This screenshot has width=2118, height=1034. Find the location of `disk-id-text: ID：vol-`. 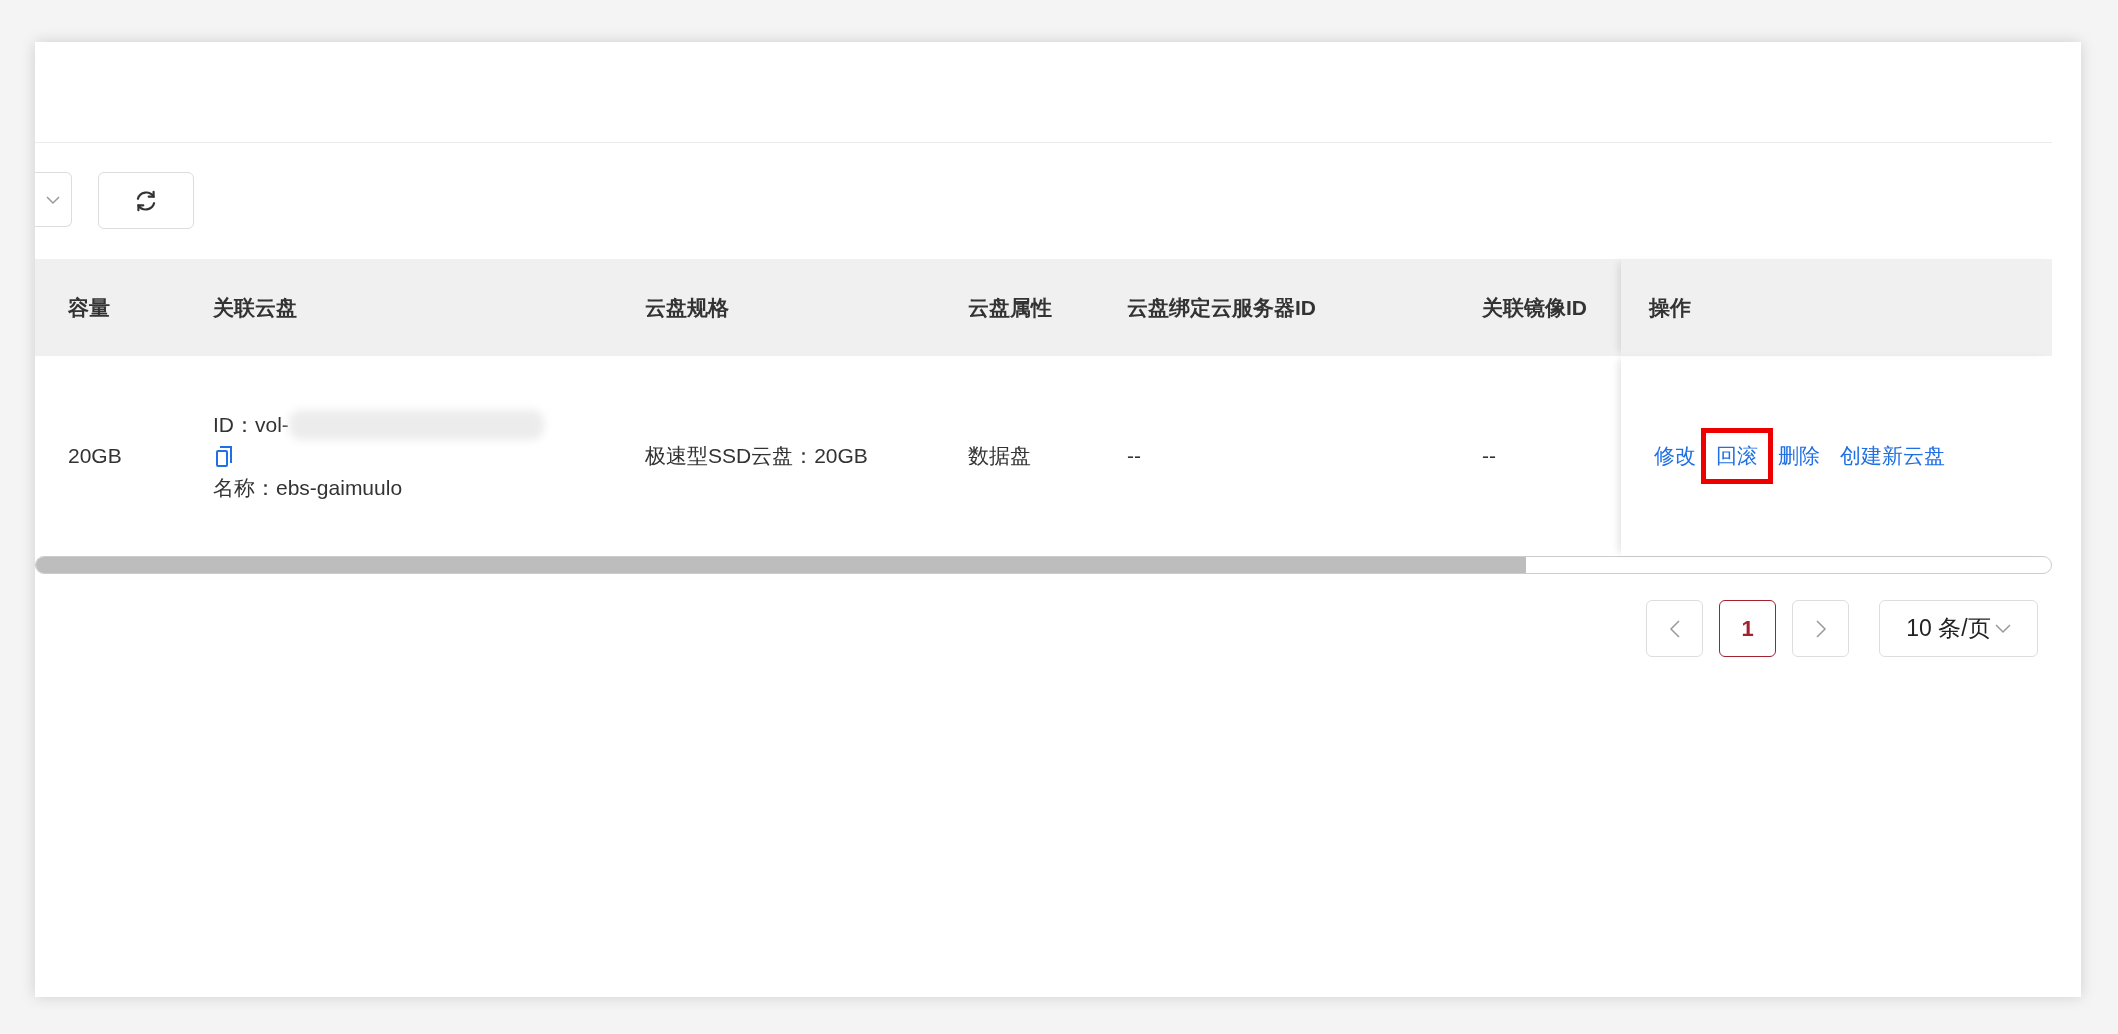

disk-id-text: ID：vol- is located at coordinates (251, 425).